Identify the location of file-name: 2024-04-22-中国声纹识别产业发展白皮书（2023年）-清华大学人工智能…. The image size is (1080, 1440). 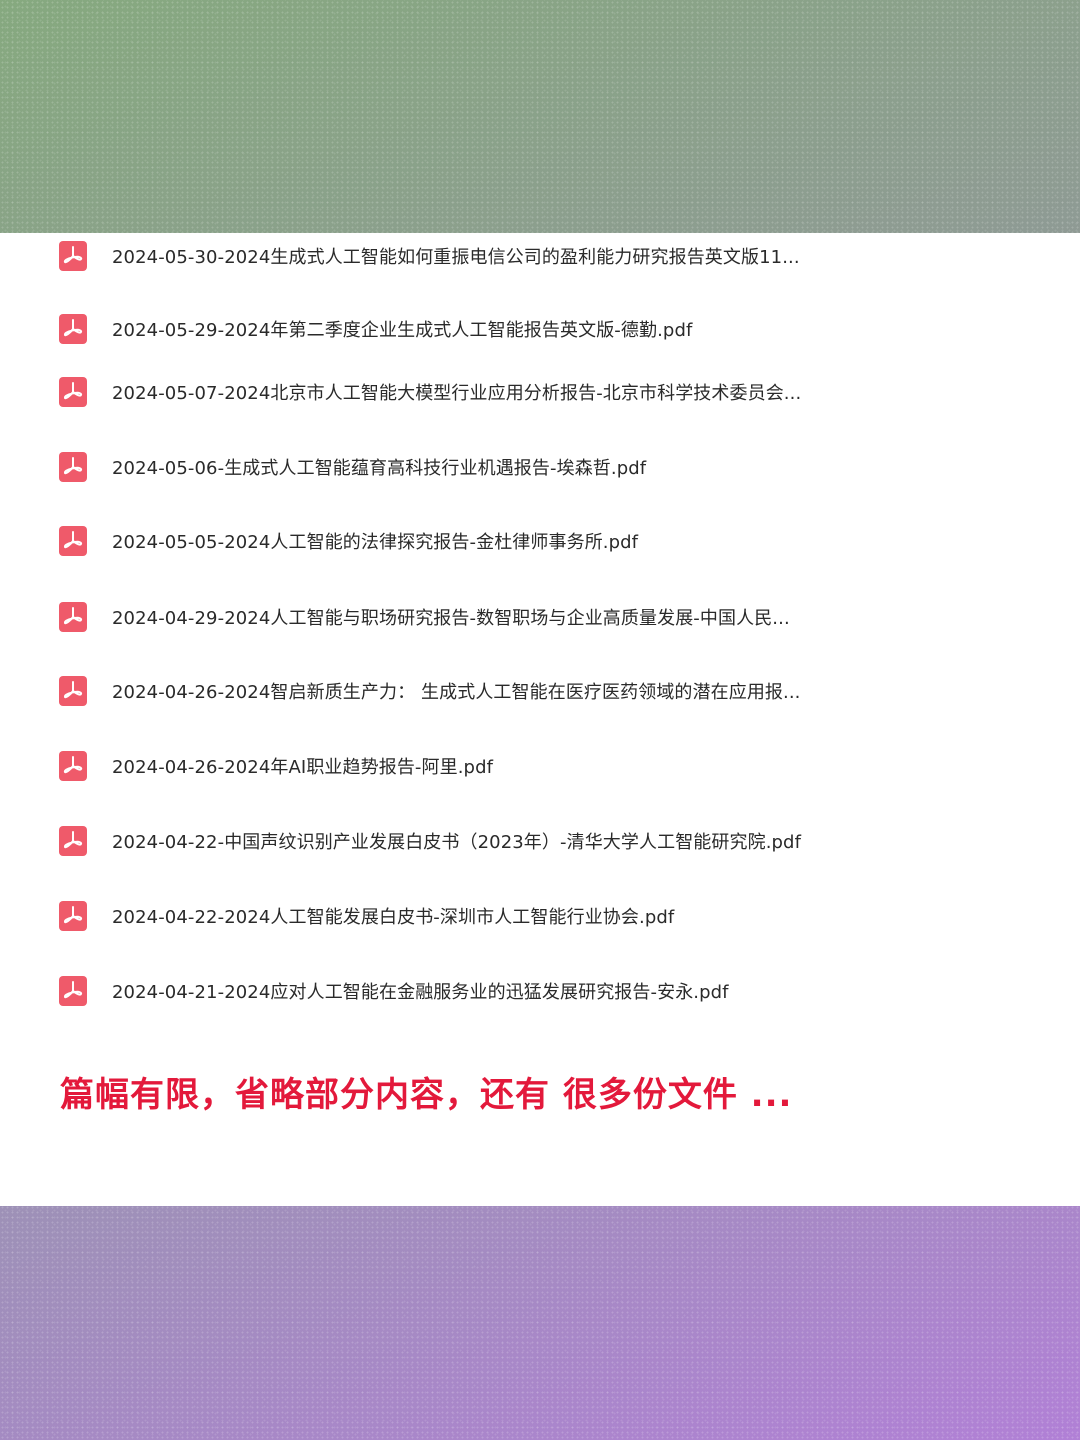
(457, 842).